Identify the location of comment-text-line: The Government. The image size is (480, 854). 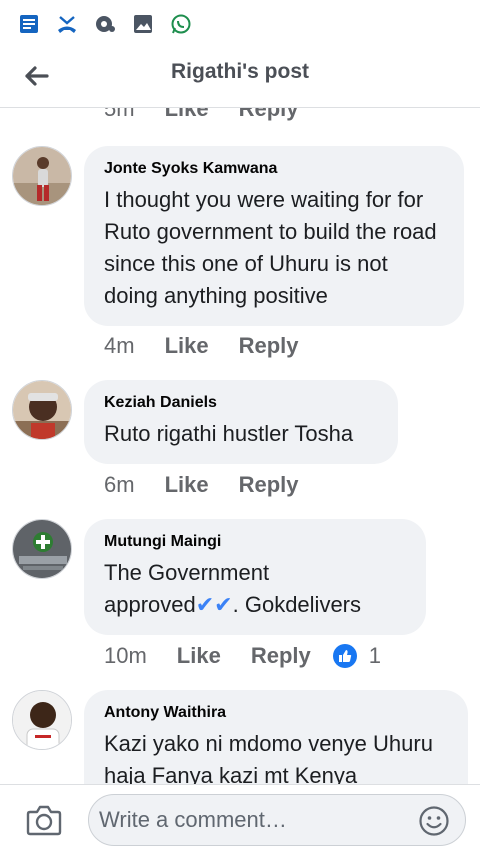
(187, 572).